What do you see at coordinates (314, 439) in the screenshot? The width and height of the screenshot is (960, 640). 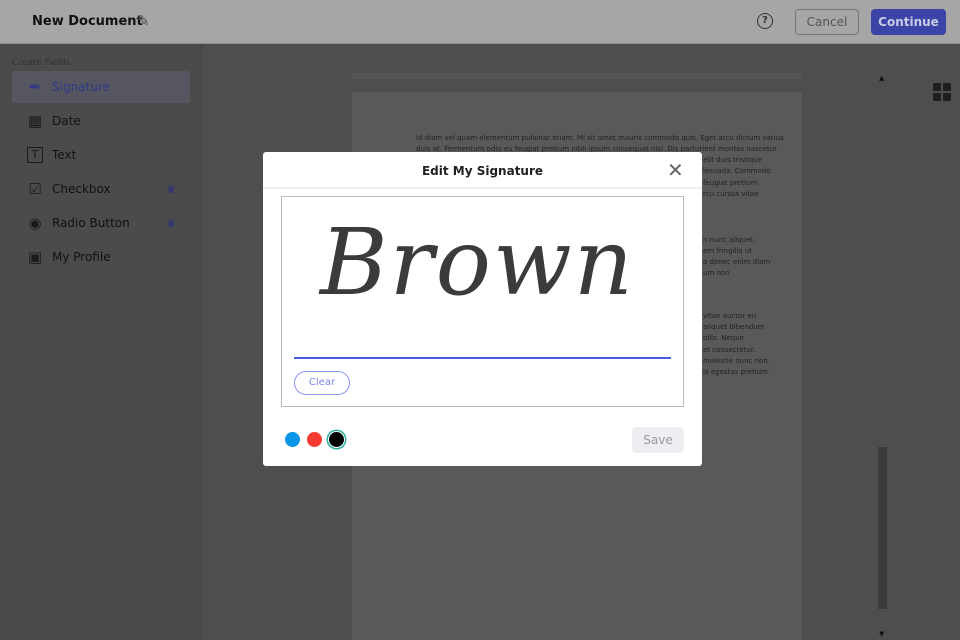 I see `color-swatch-red` at bounding box center [314, 439].